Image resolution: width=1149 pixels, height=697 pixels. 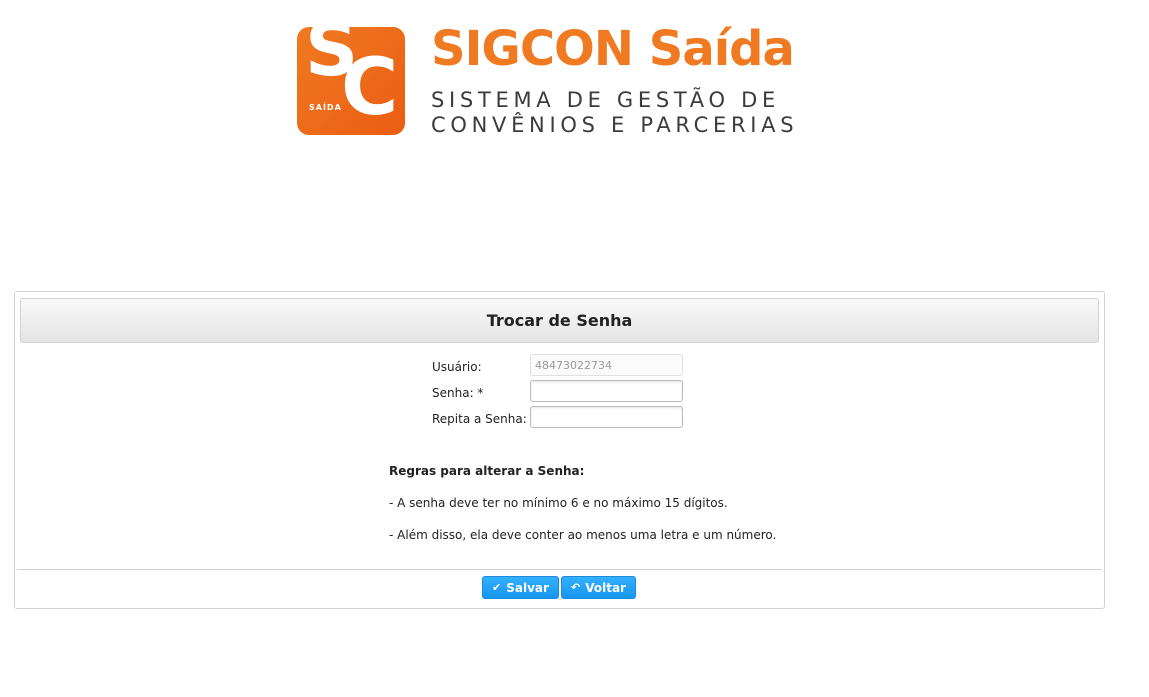 I want to click on rules-title: Regras para alterar a Senha:, so click(x=487, y=471).